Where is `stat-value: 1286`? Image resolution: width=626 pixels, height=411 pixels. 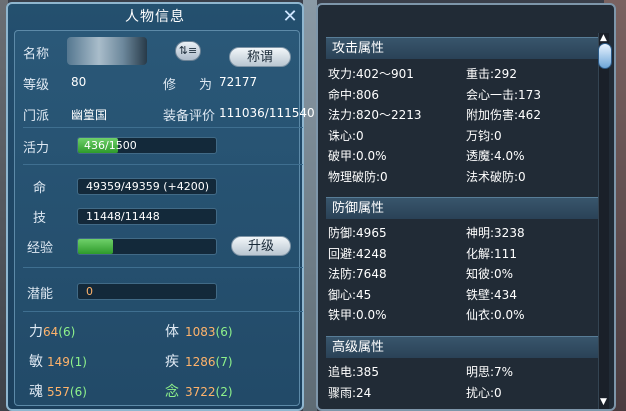
stat-value: 1286 is located at coordinates (200, 362).